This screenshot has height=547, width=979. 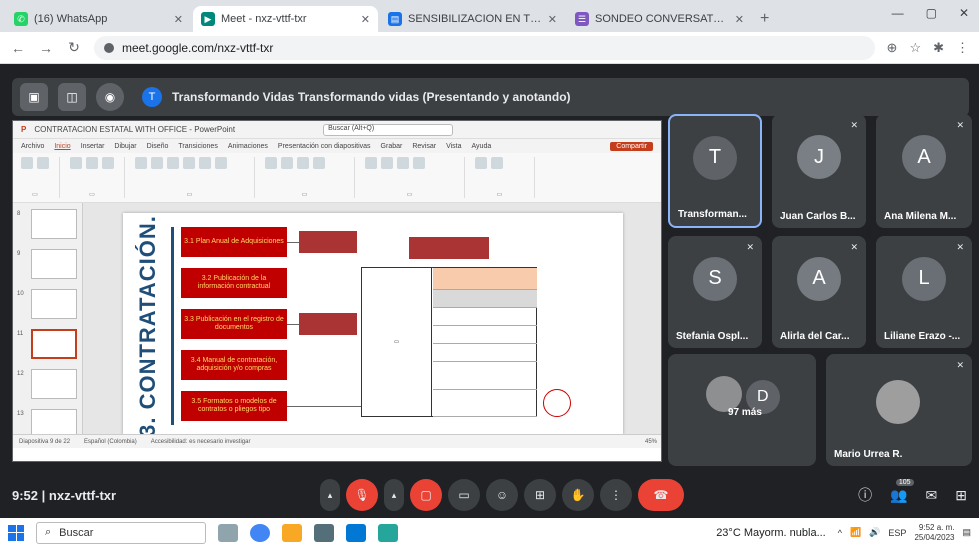 I want to click on powerpoint-icon: P, so click(x=24, y=129).